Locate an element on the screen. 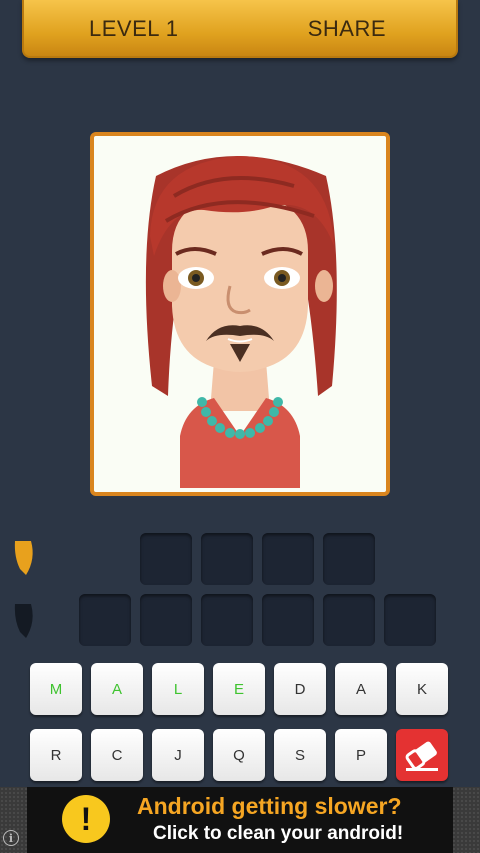 This screenshot has width=480, height=853. level-button: LEVEL 1 is located at coordinates (134, 29).